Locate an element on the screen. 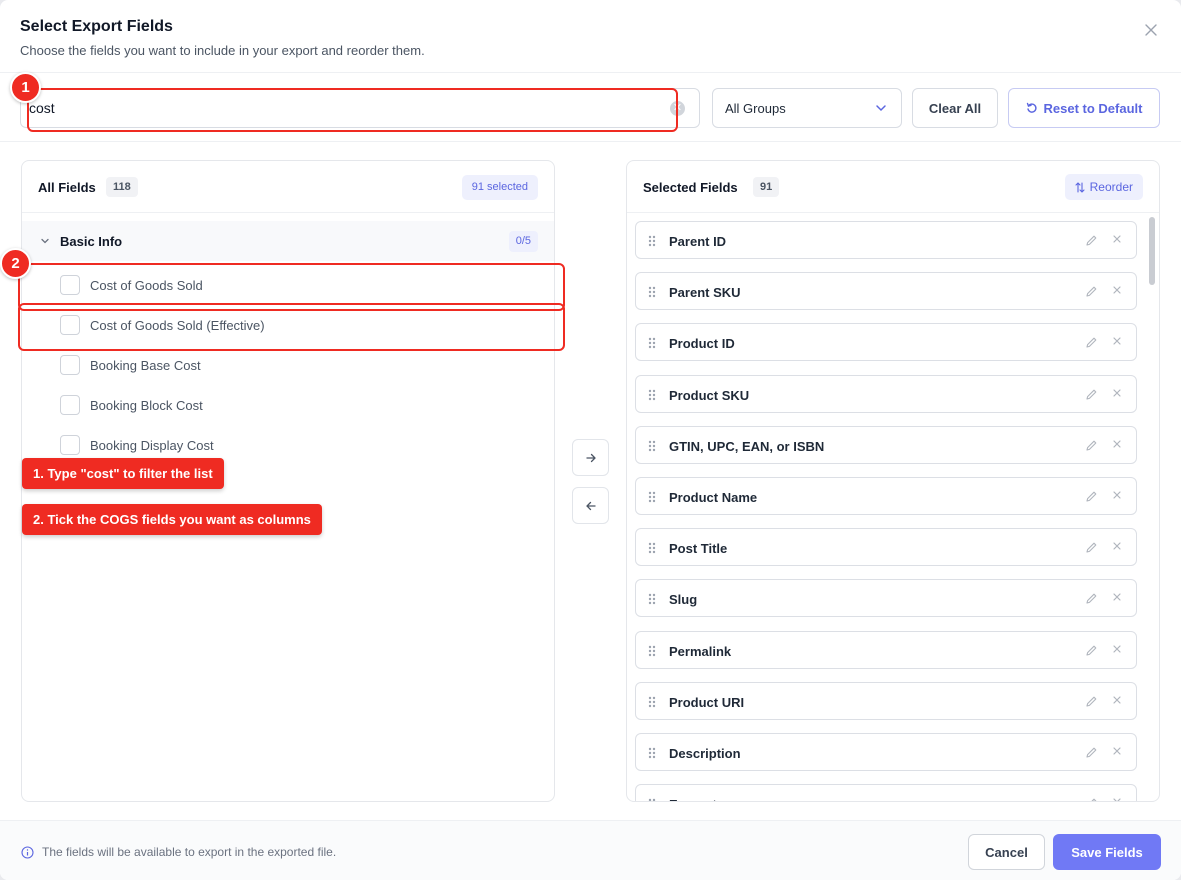  selected-field-label: Description is located at coordinates (705, 753).